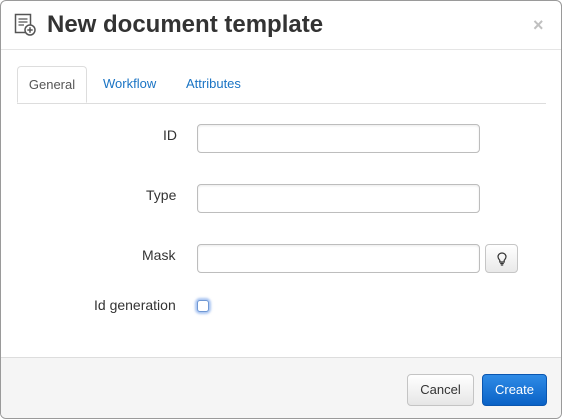 This screenshot has width=562, height=419. What do you see at coordinates (25, 24) in the screenshot?
I see `document-add-icon` at bounding box center [25, 24].